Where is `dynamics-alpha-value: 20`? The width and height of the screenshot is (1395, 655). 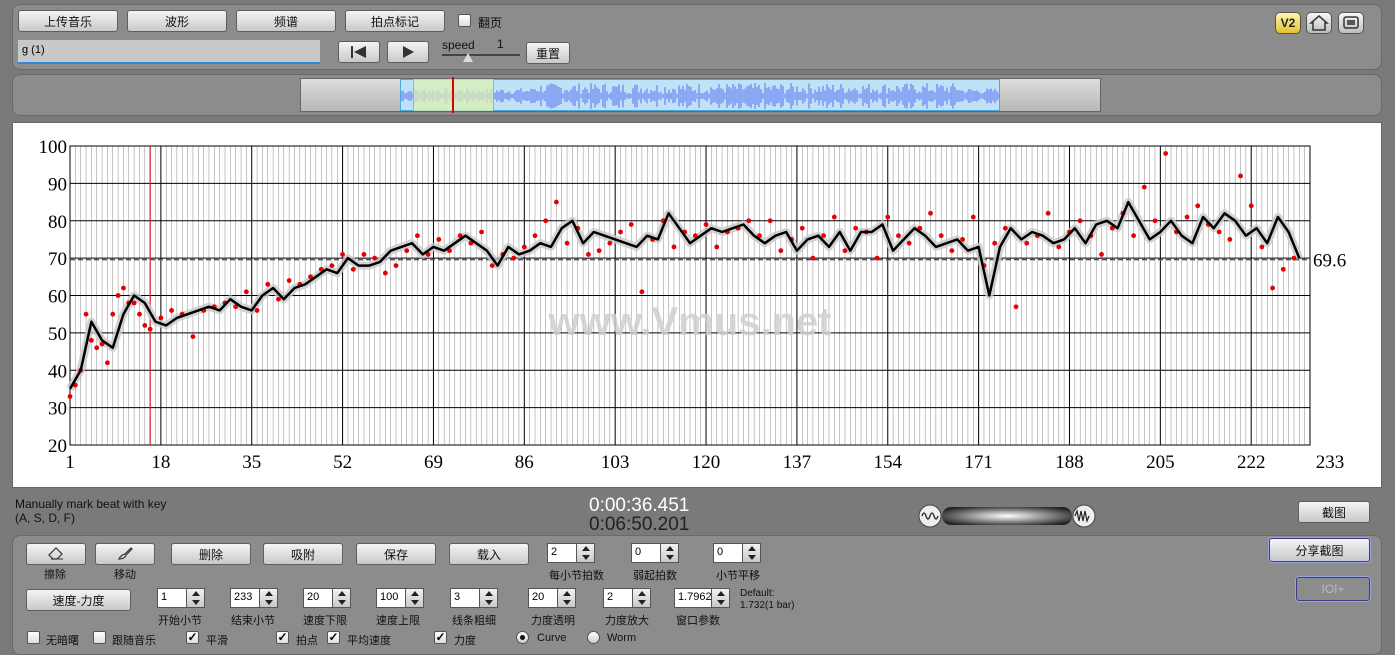 dynamics-alpha-value: 20 is located at coordinates (543, 598).